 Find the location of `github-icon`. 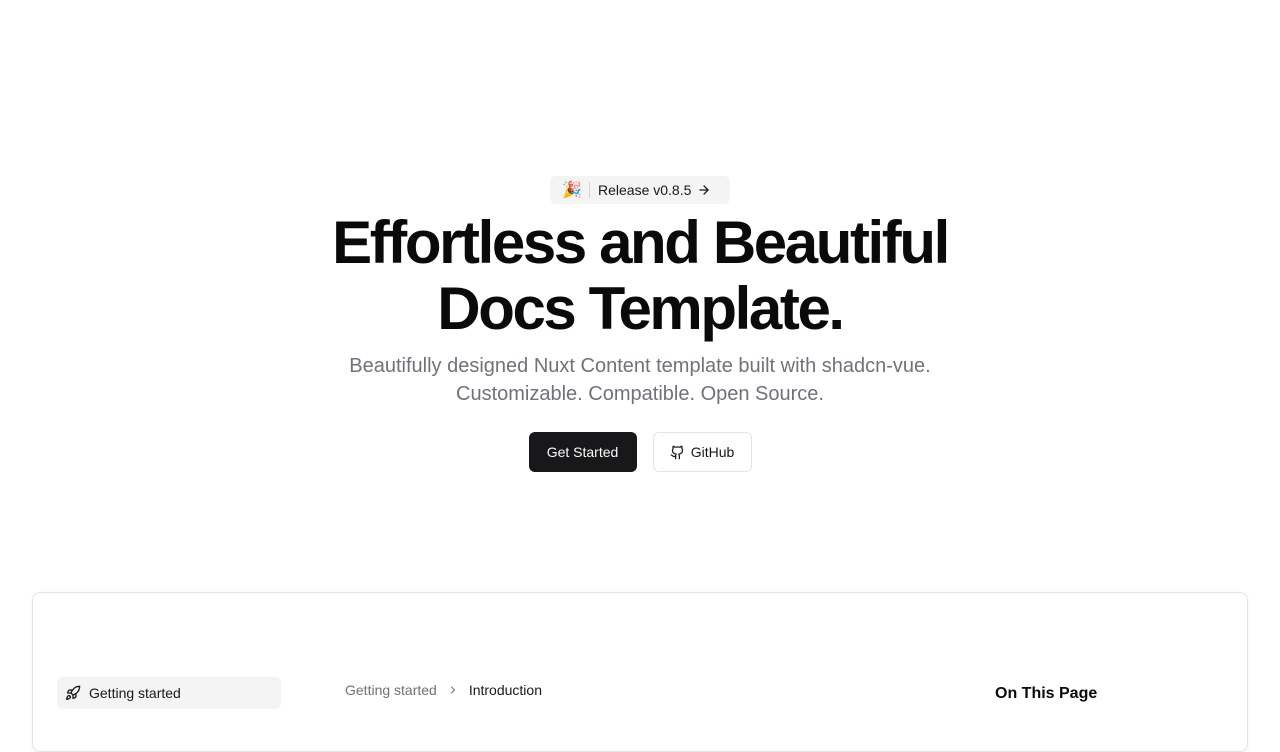

github-icon is located at coordinates (677, 452).